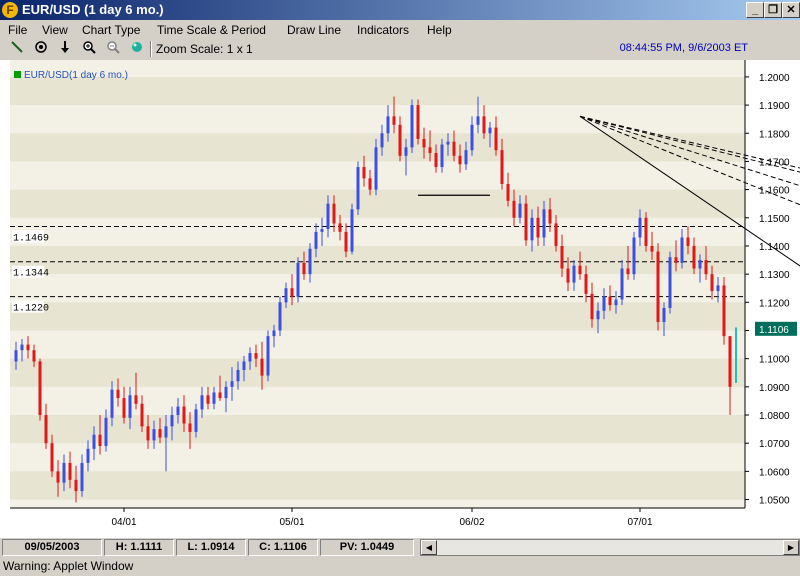 The image size is (800, 576). I want to click on y-tick-label: 1.0600, so click(774, 472).